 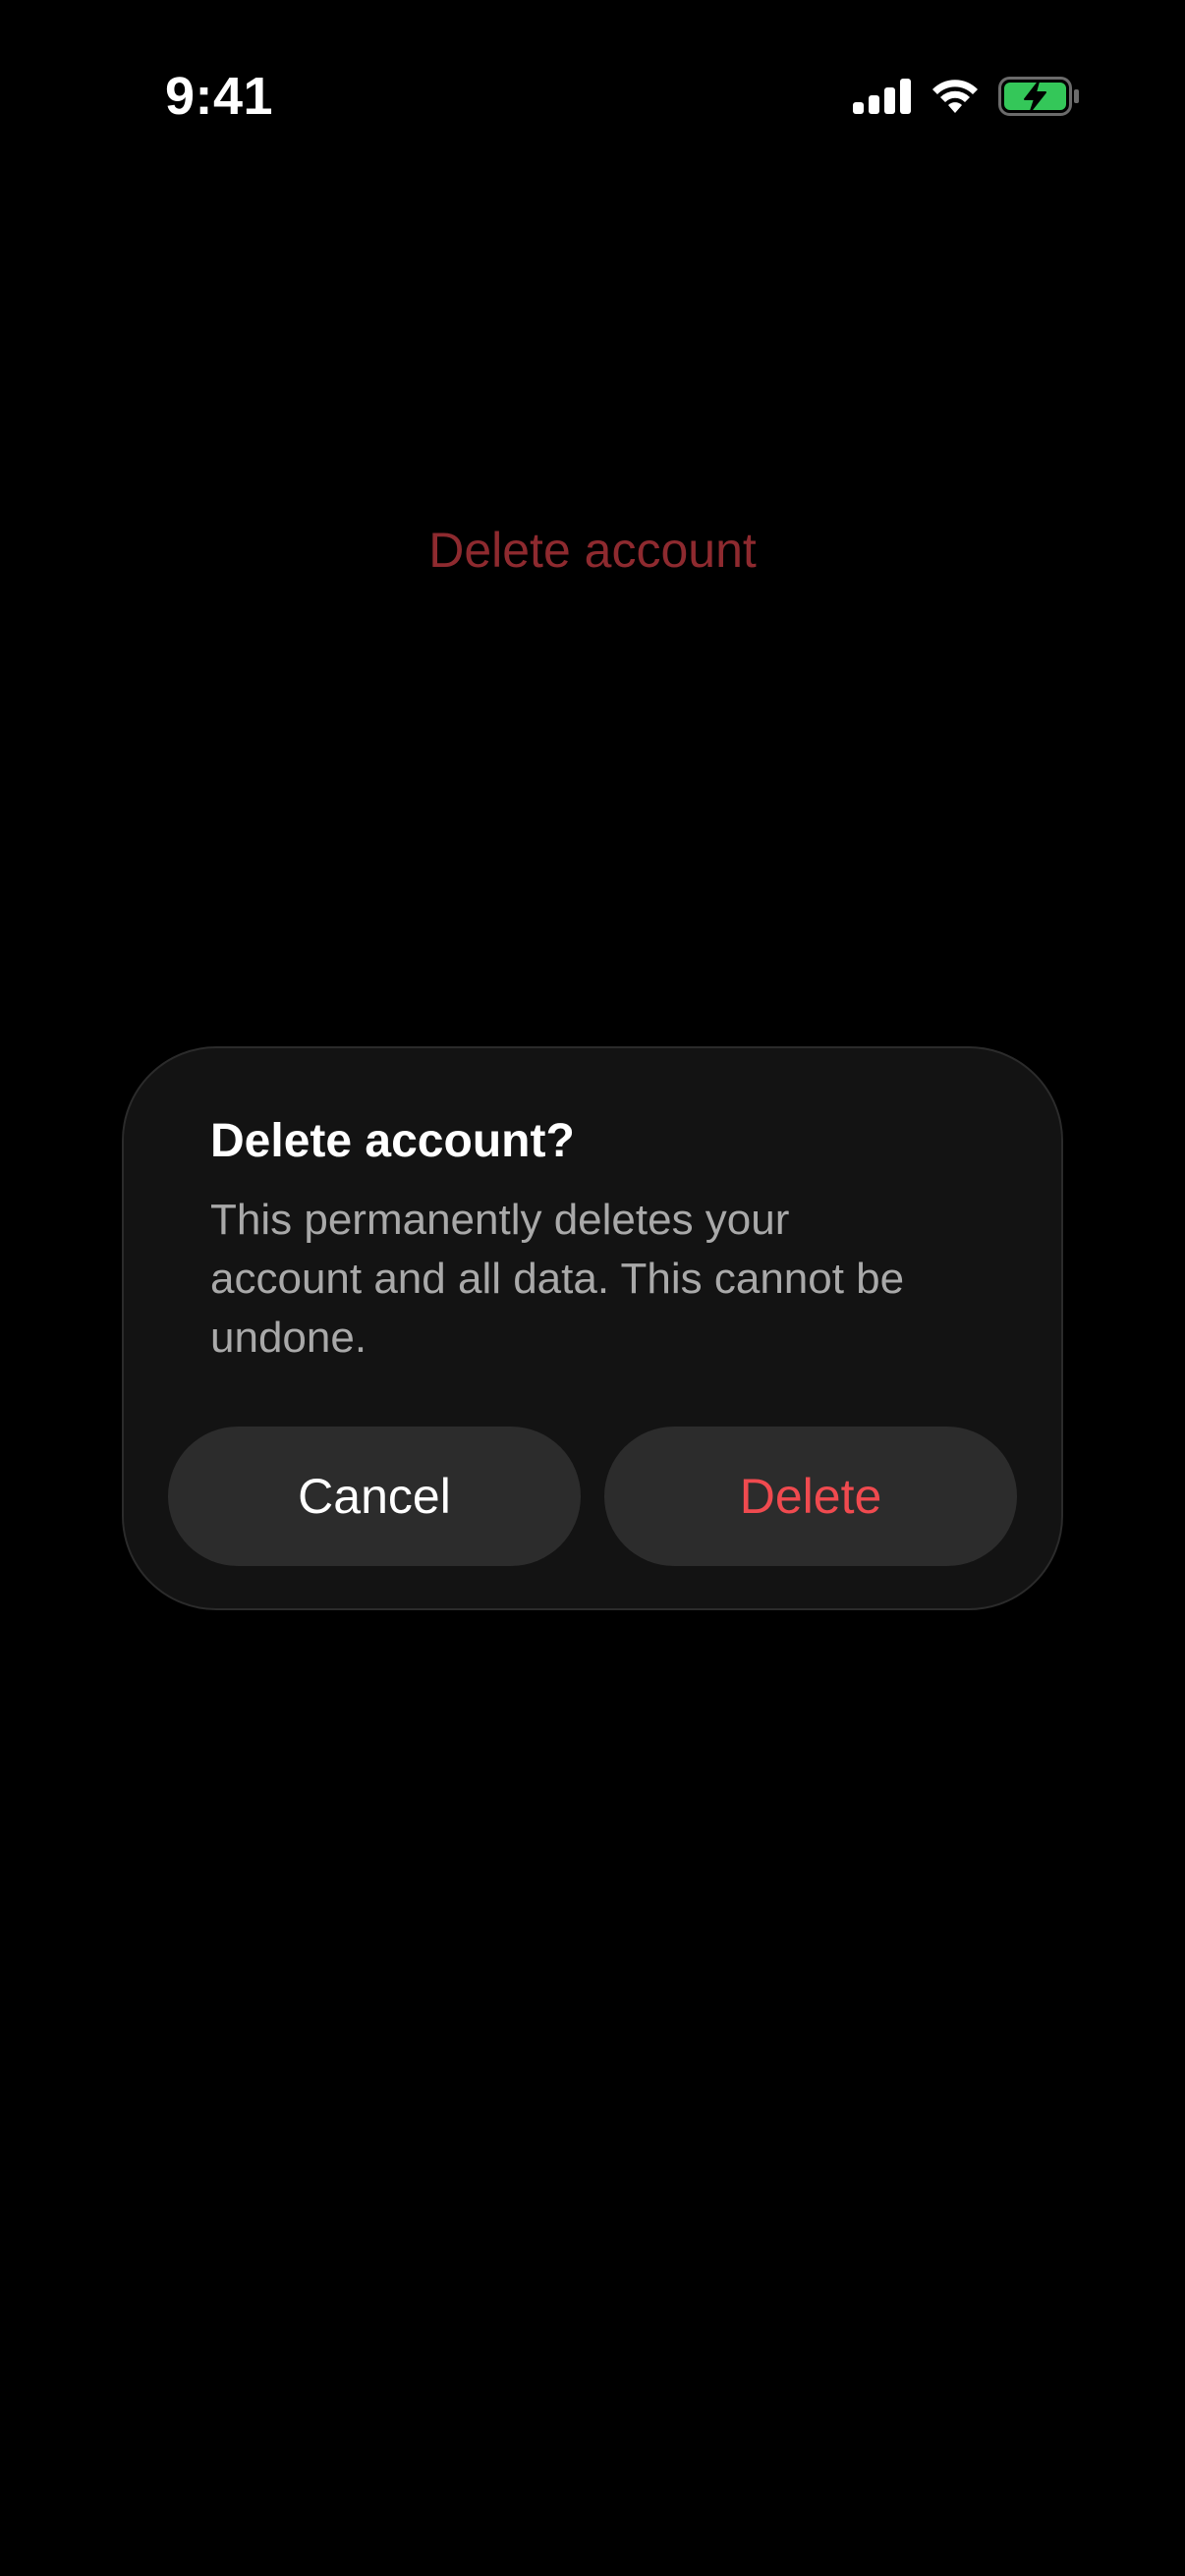 What do you see at coordinates (393, 1141) in the screenshot?
I see `dialog-title: Delete account?` at bounding box center [393, 1141].